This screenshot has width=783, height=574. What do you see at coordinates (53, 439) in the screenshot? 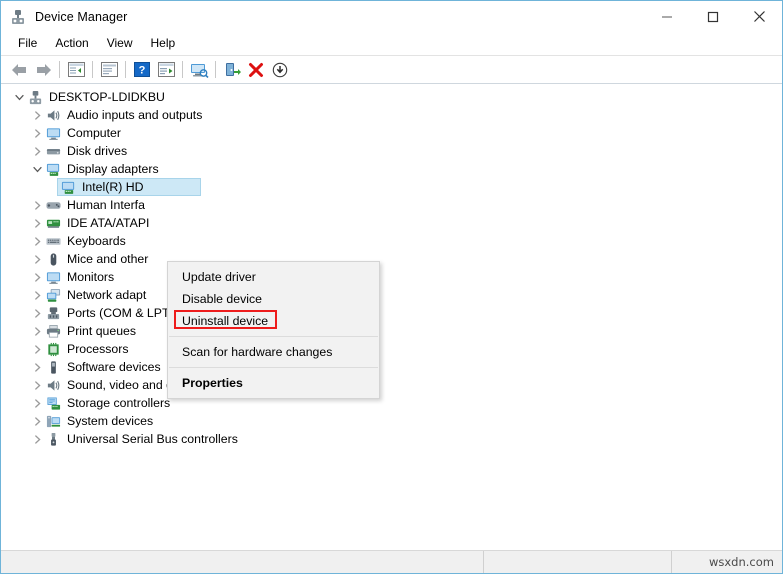
I see `usb-icon` at bounding box center [53, 439].